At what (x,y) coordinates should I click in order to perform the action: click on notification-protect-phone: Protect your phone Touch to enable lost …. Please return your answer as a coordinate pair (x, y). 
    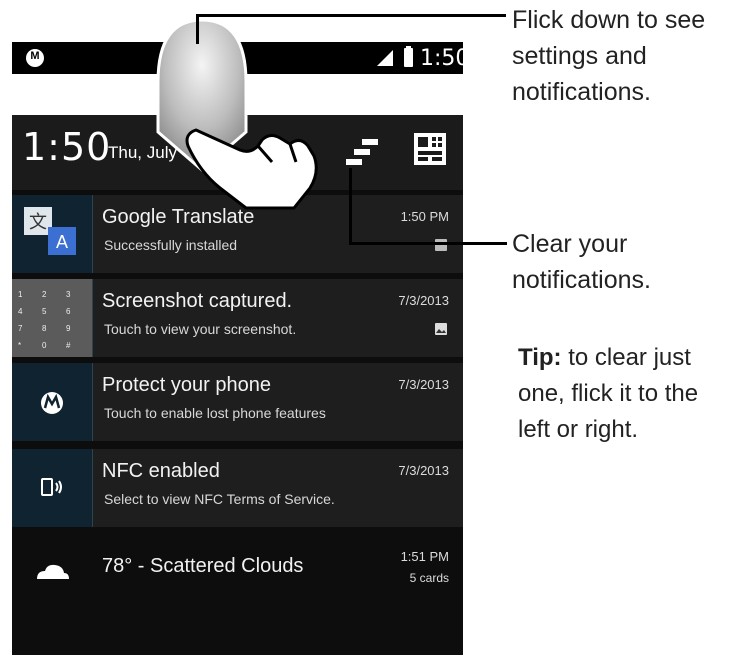
    Looking at the image, I should click on (237, 402).